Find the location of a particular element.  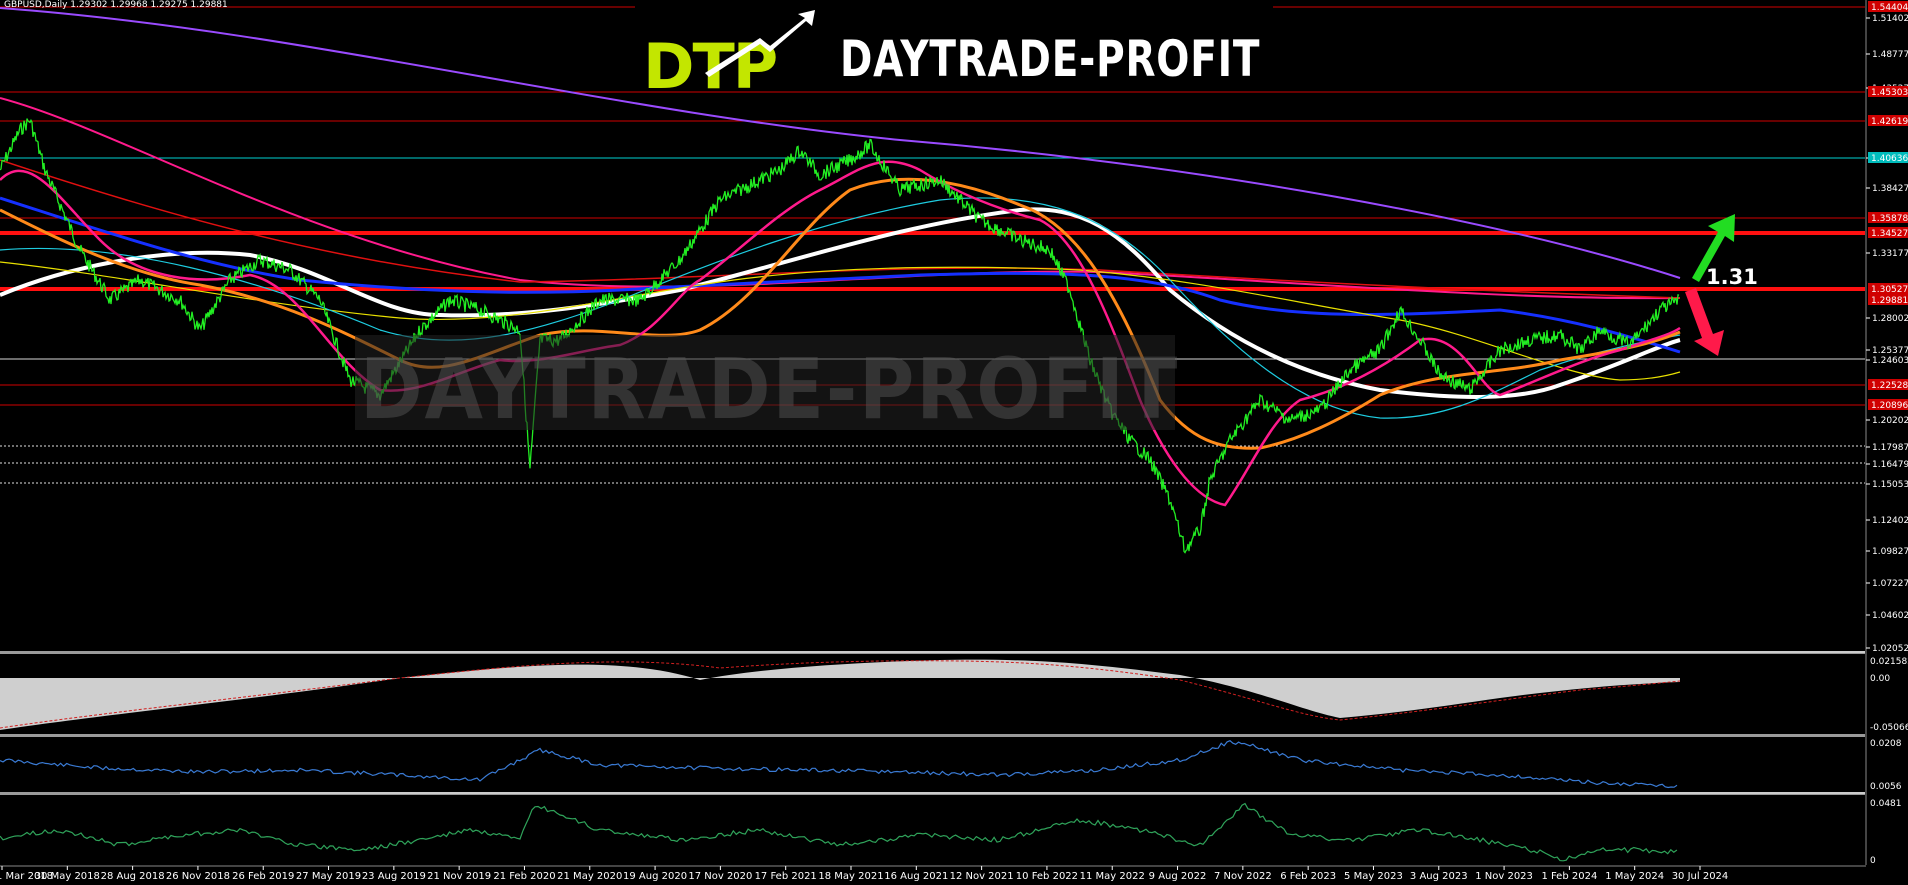

price-level-tag: 1.35878 is located at coordinates (1889, 219).